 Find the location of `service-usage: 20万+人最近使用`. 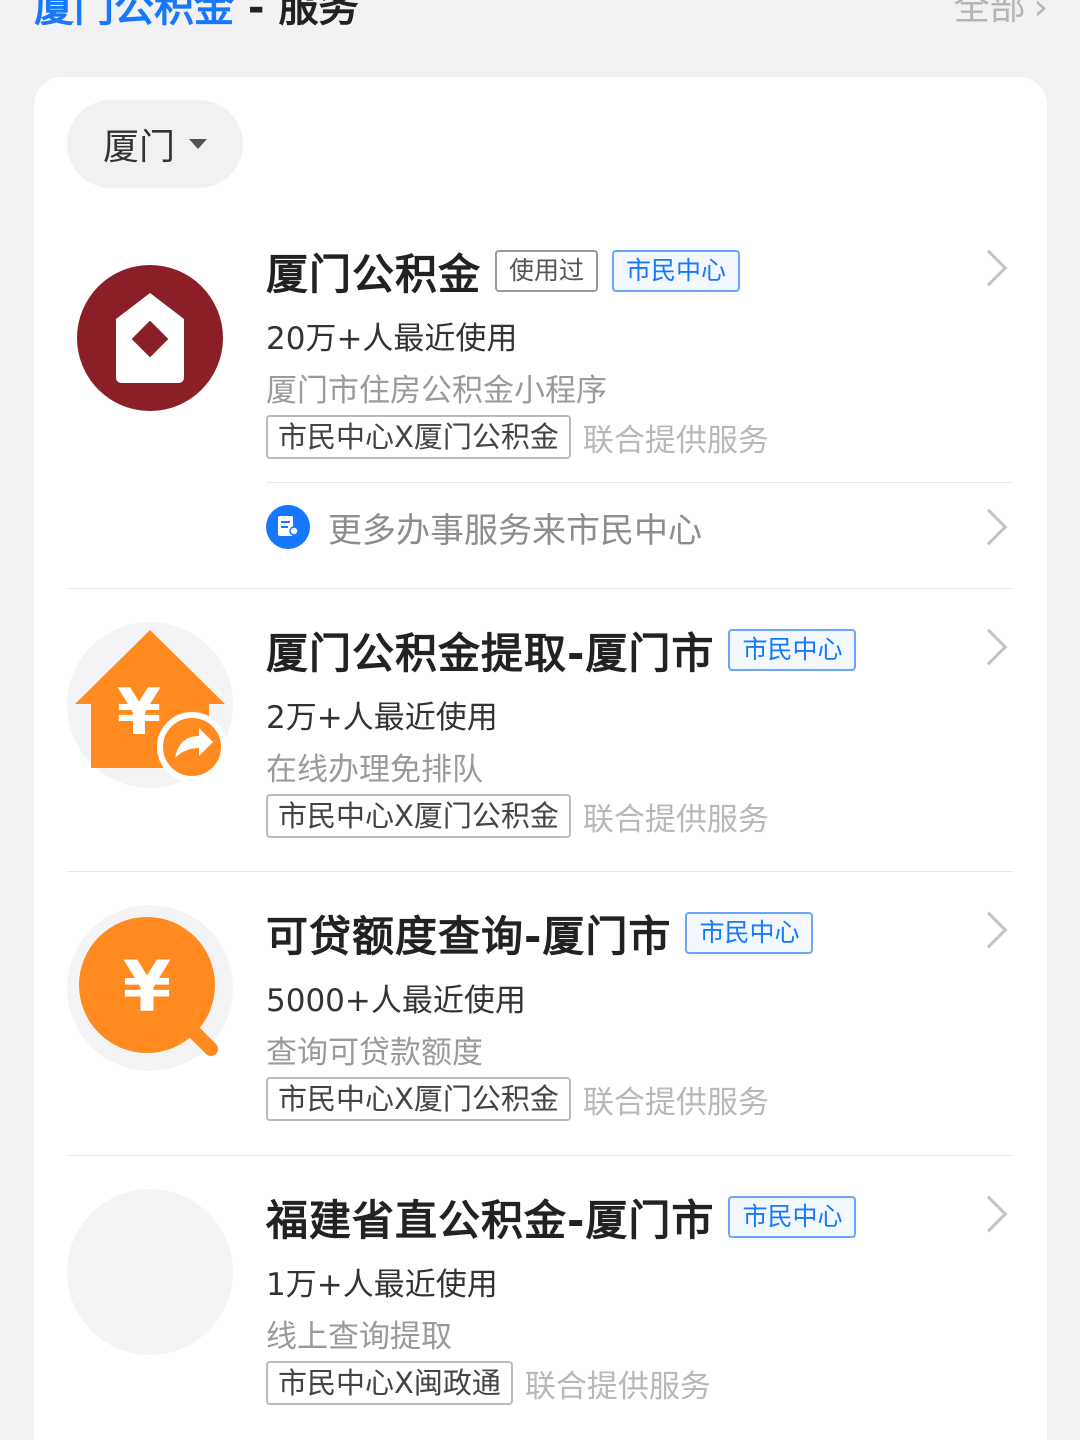

service-usage: 20万+人最近使用 is located at coordinates (392, 339).